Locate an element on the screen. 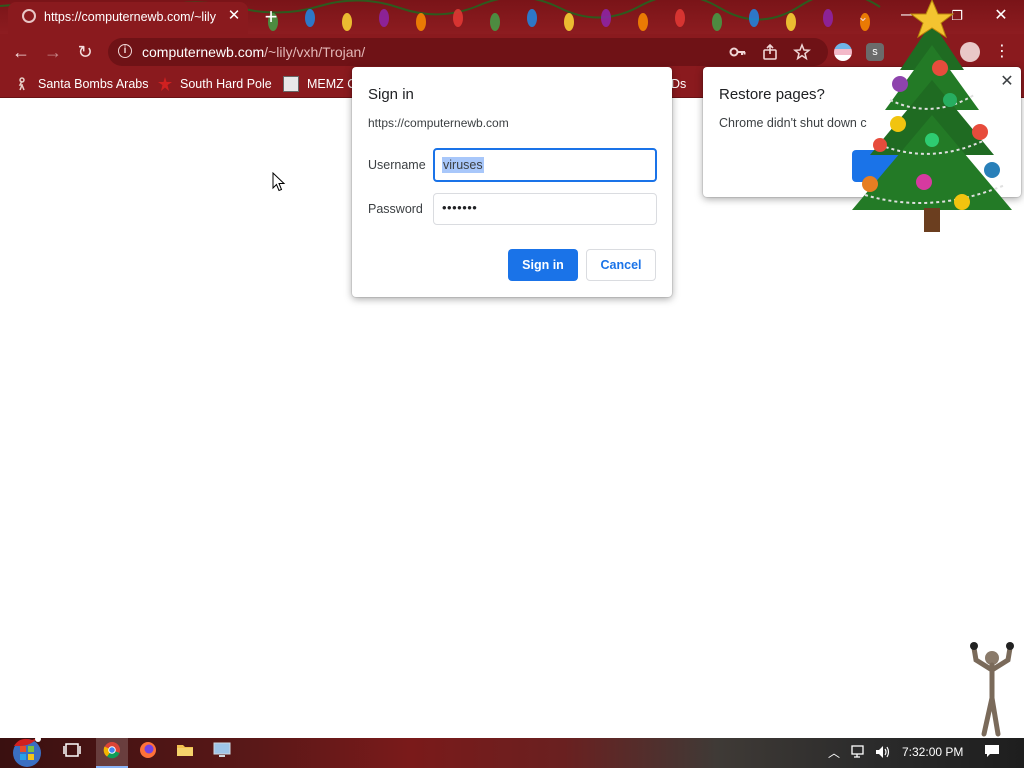  new-tab-button: + is located at coordinates (271, 17).